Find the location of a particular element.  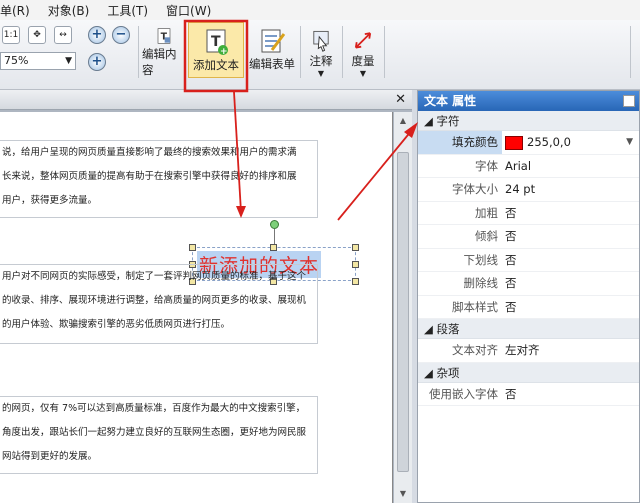

section-header: ◢ 段落 is located at coordinates (528, 329).